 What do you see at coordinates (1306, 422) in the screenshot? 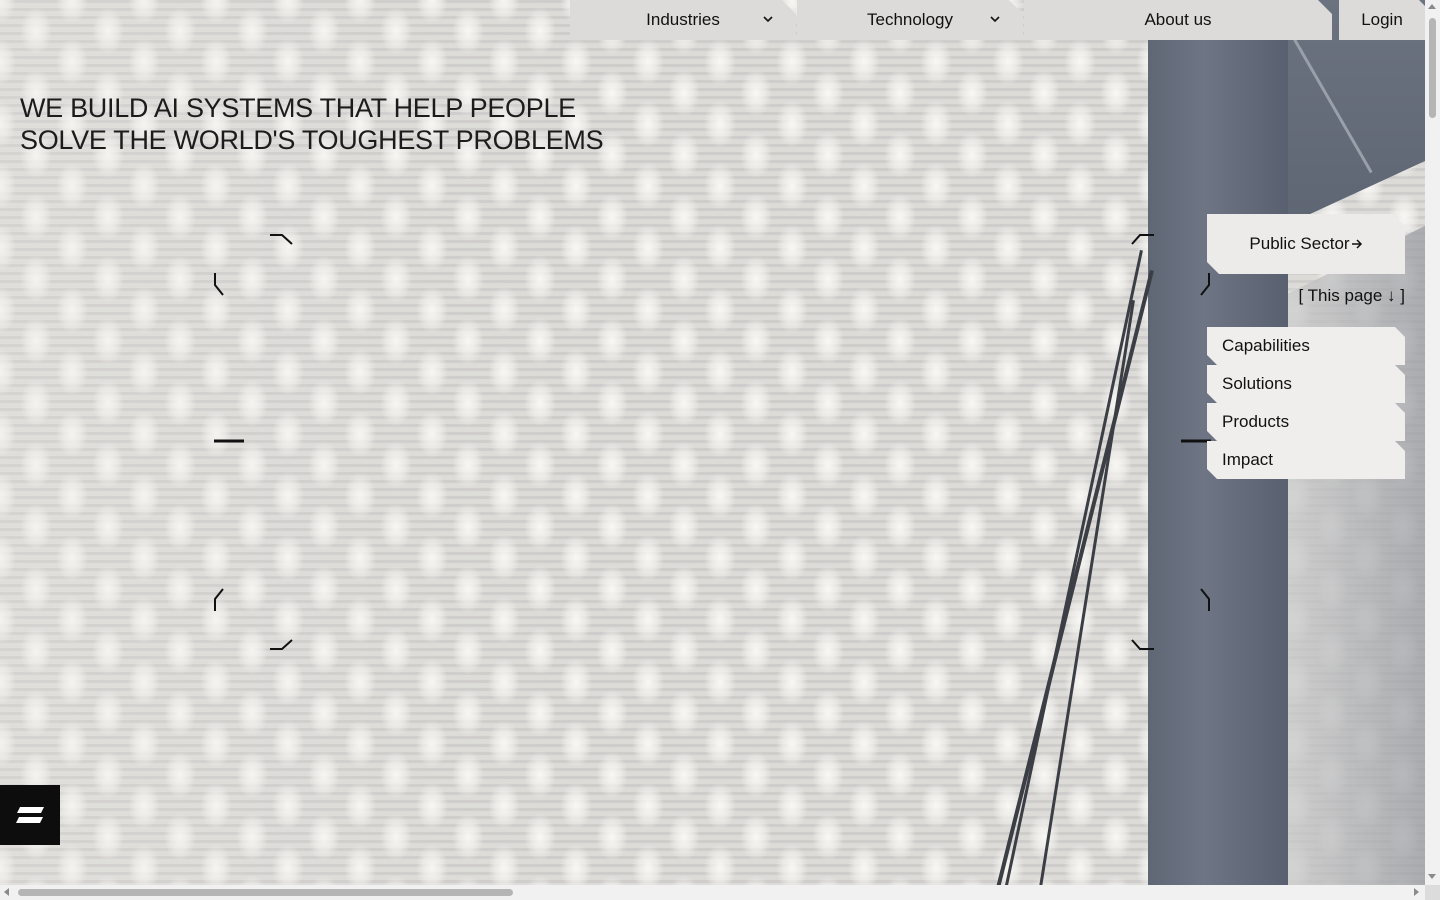
I see `page-link-products: Products` at bounding box center [1306, 422].